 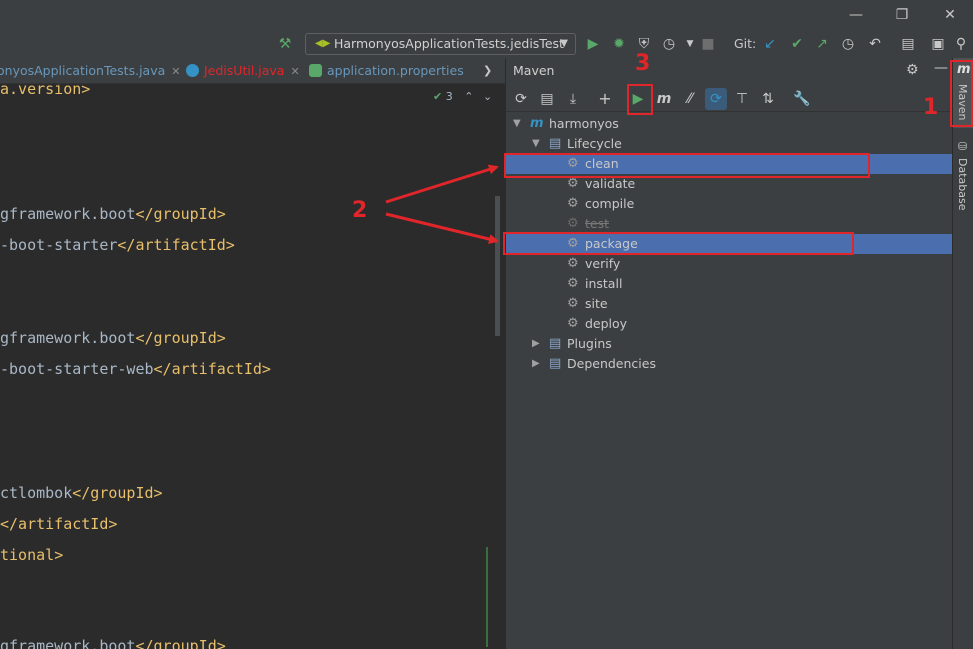 What do you see at coordinates (604, 283) in the screenshot?
I see `tree-item-label: install` at bounding box center [604, 283].